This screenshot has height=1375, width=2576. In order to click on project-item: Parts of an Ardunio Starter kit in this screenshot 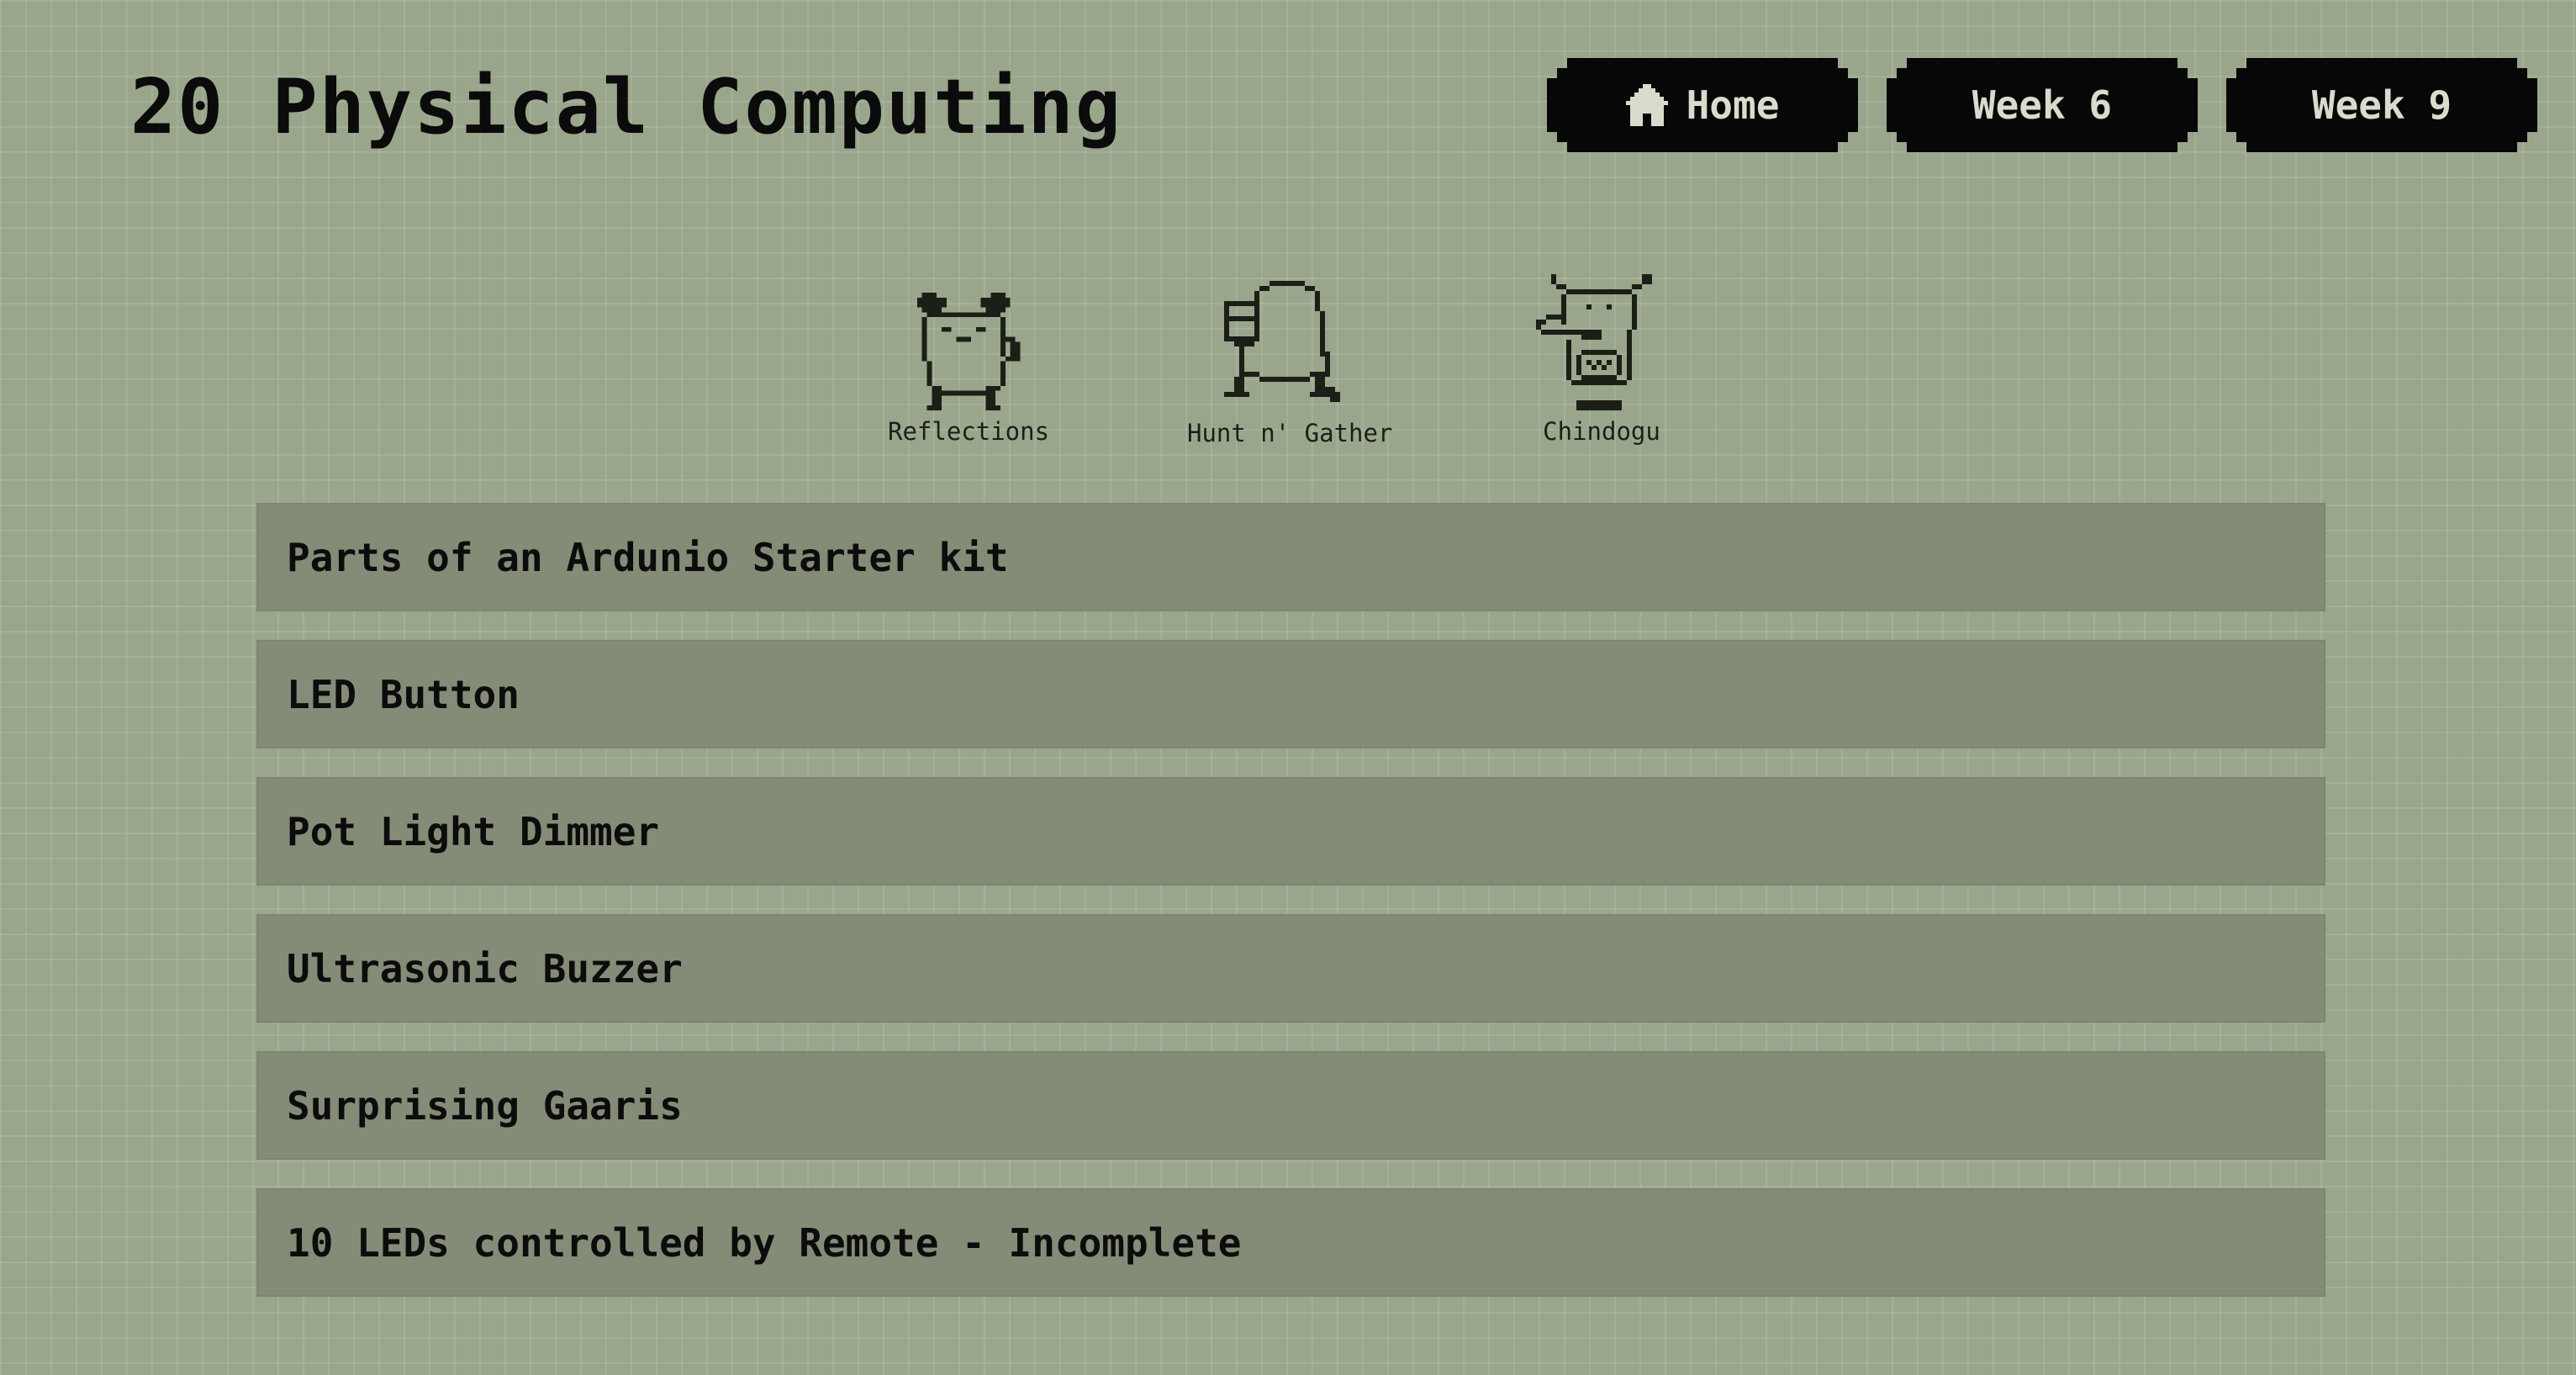, I will do `click(1290, 557)`.